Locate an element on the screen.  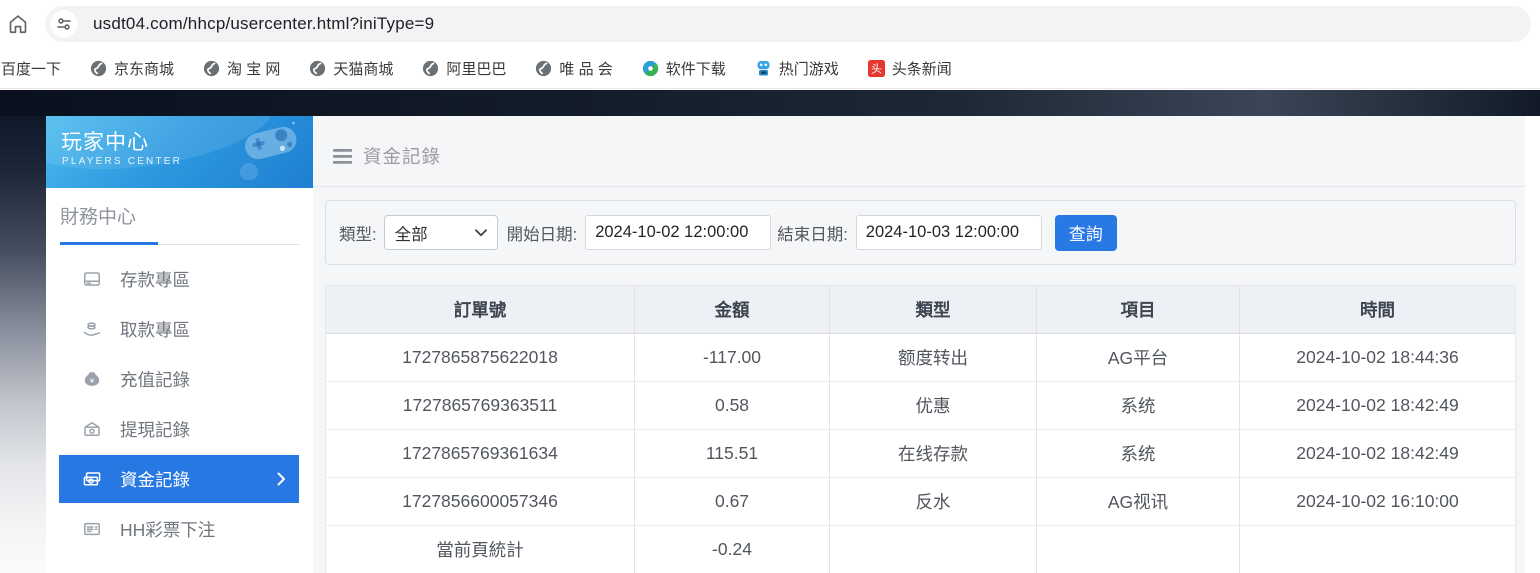
tune-icon is located at coordinates (64, 24).